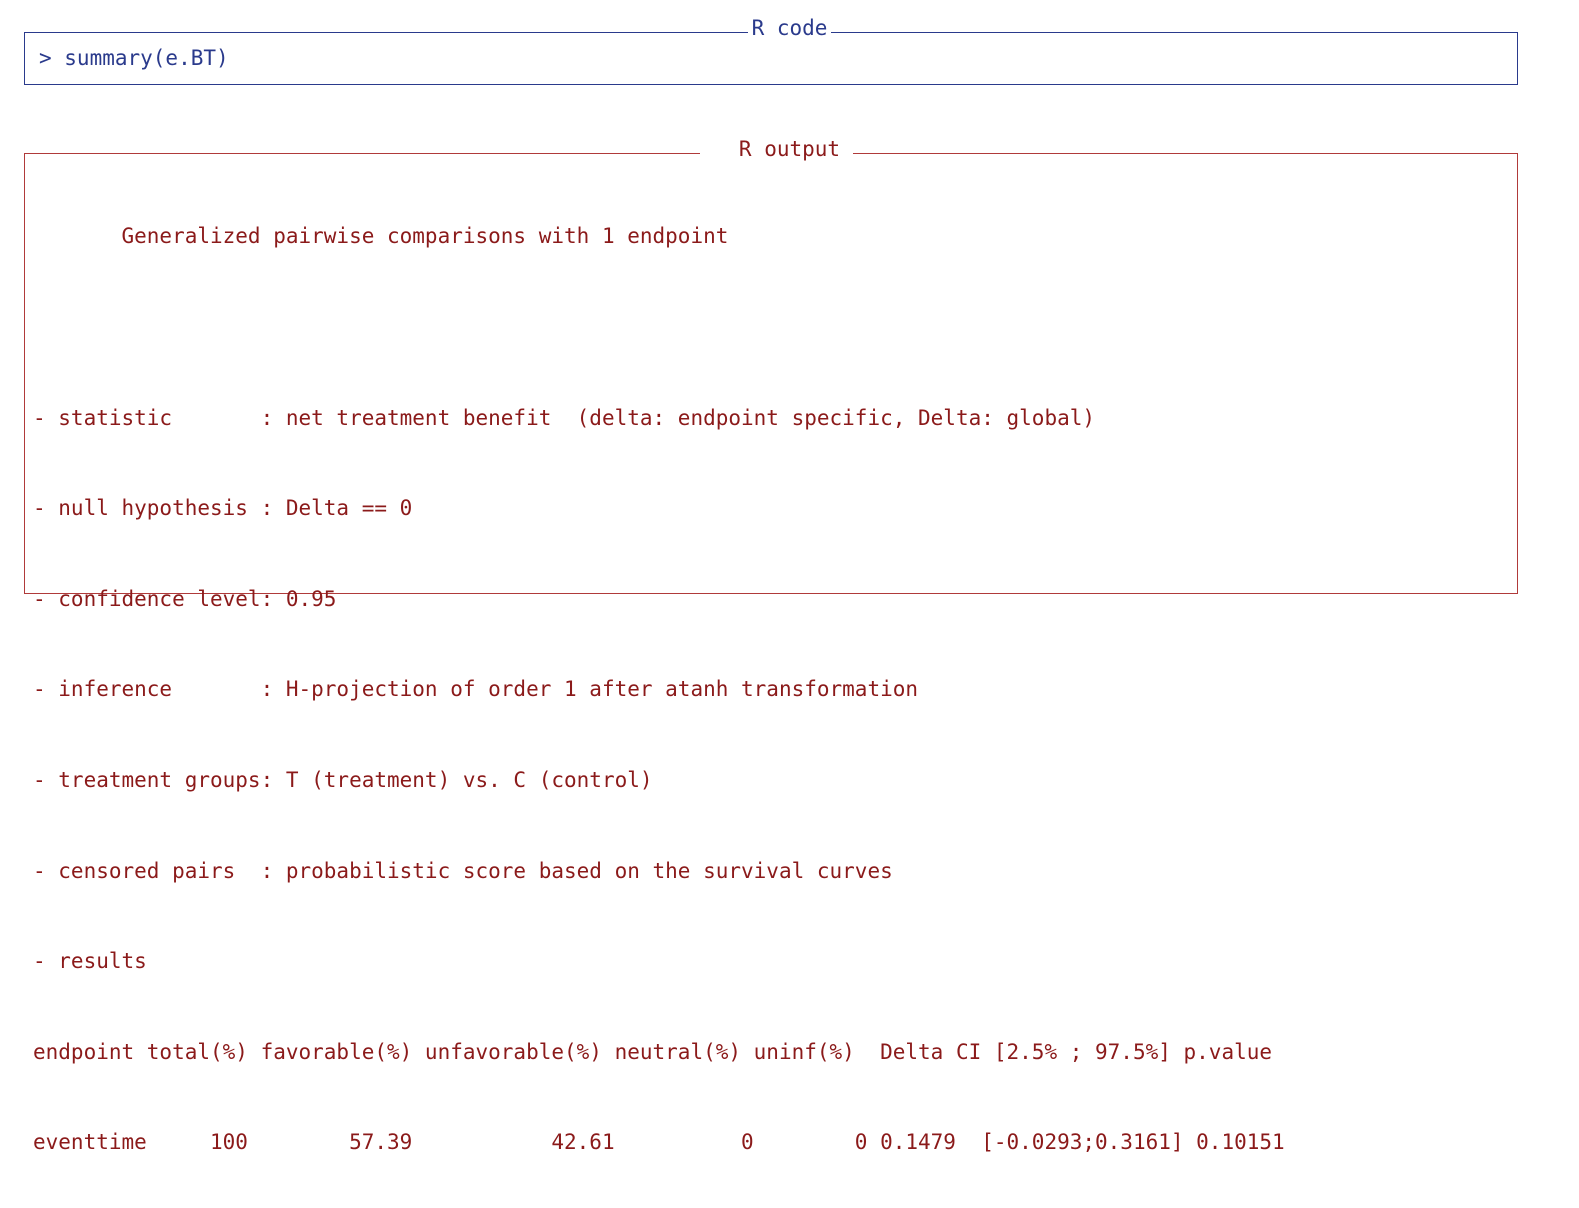 Image resolution: width=1579 pixels, height=1208 pixels. I want to click on r-output-header-label: R output, so click(789, 149).